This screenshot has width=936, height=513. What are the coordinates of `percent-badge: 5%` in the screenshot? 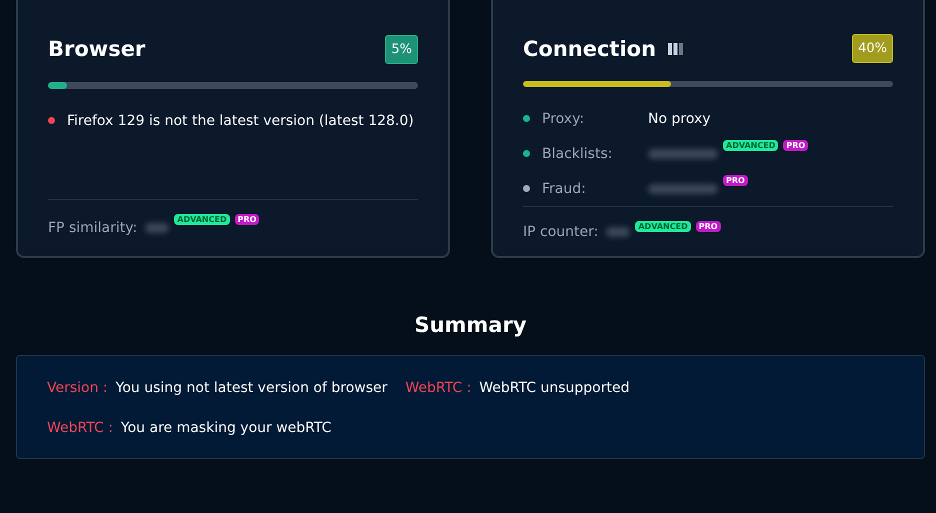 It's located at (401, 49).